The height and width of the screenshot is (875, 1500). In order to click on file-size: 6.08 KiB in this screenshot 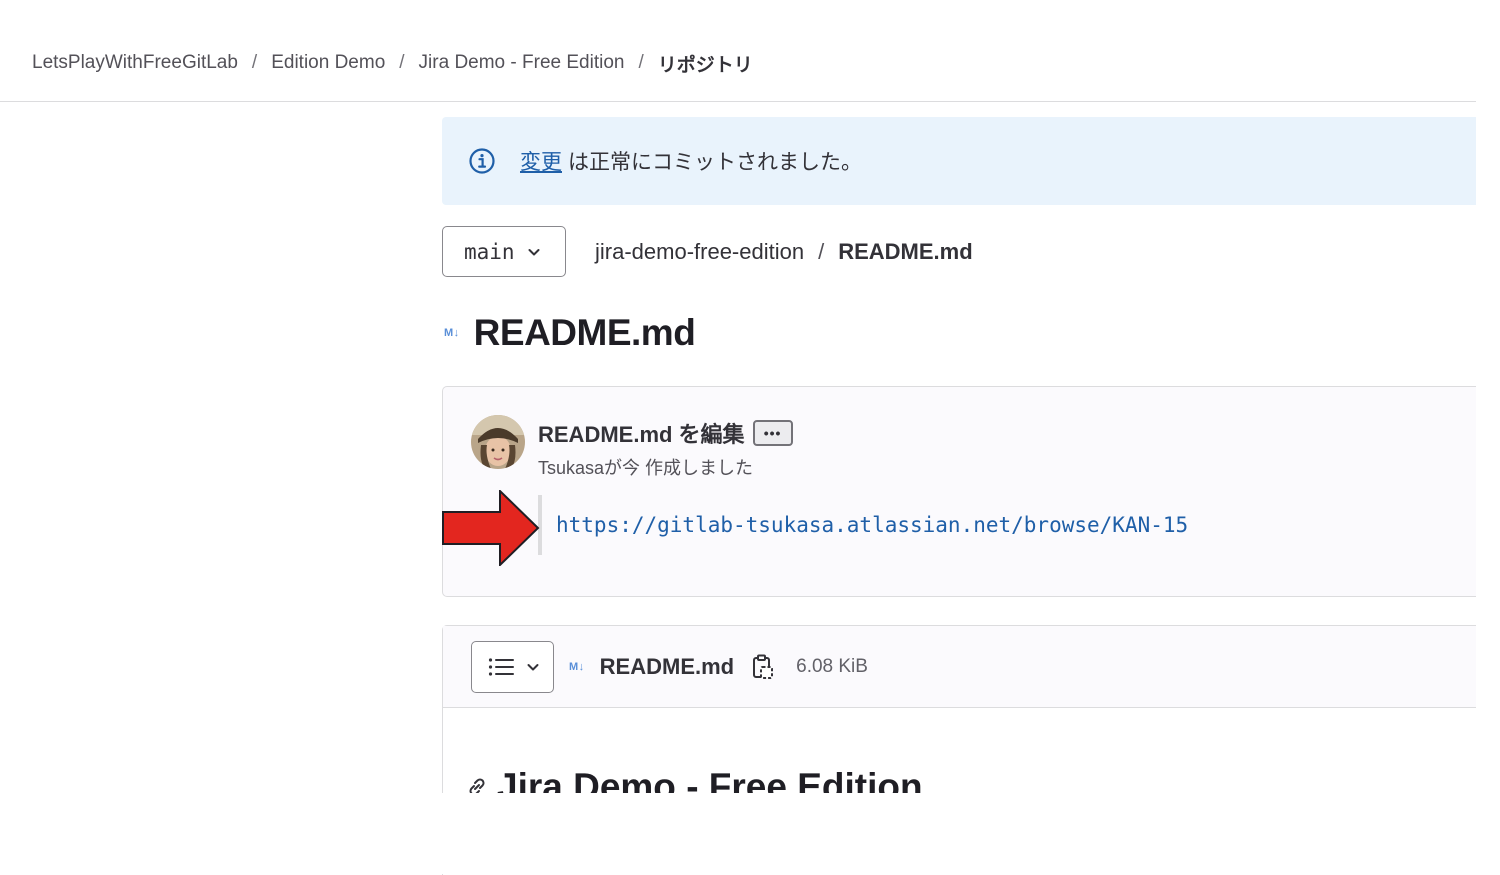, I will do `click(832, 666)`.